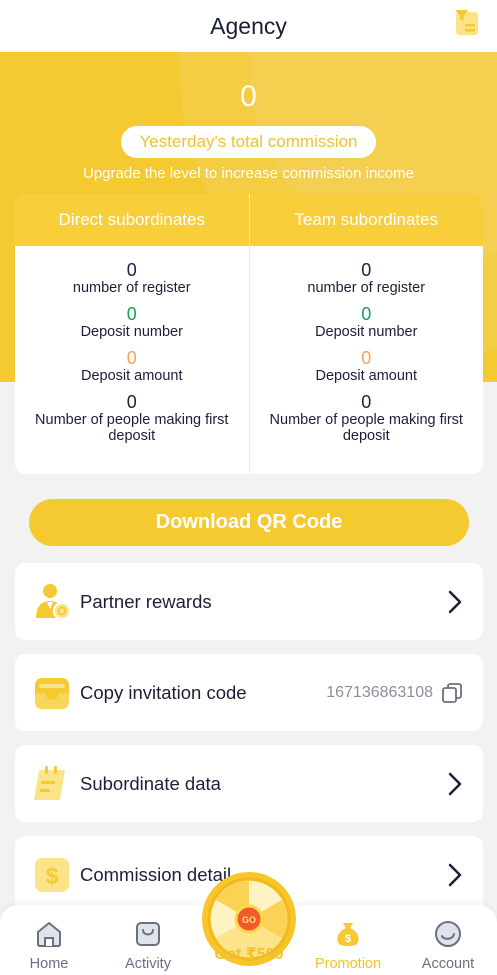 The image size is (497, 975). What do you see at coordinates (132, 220) in the screenshot?
I see `direct-subordinates-title: Direct subordinates` at bounding box center [132, 220].